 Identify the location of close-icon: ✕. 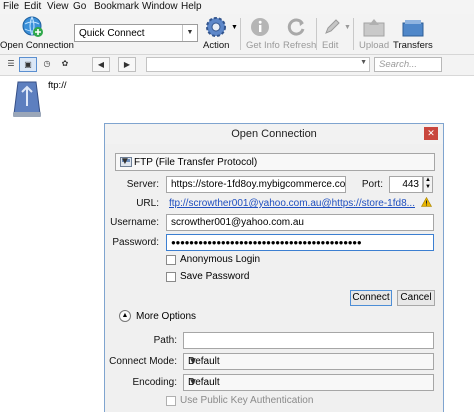
(431, 133).